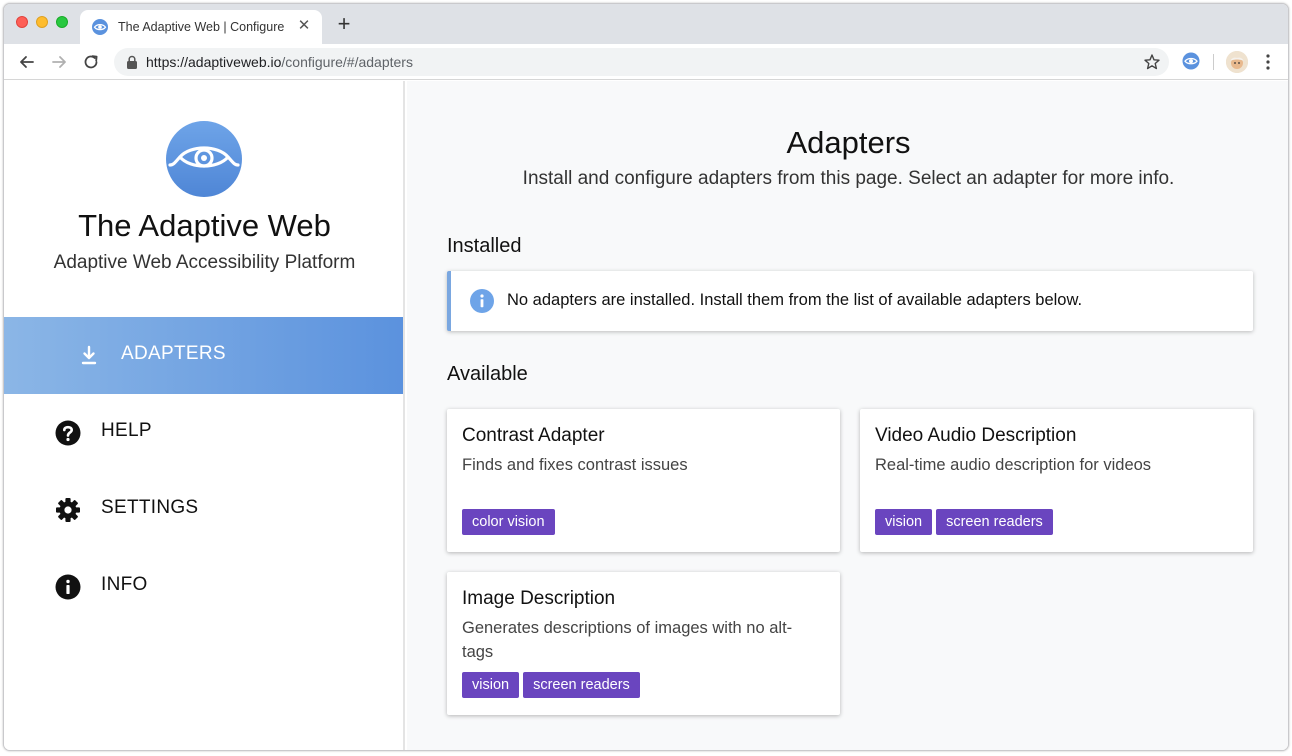 This screenshot has width=1292, height=756. Describe the element at coordinates (1268, 62) in the screenshot. I see `more-vert-icon` at that location.